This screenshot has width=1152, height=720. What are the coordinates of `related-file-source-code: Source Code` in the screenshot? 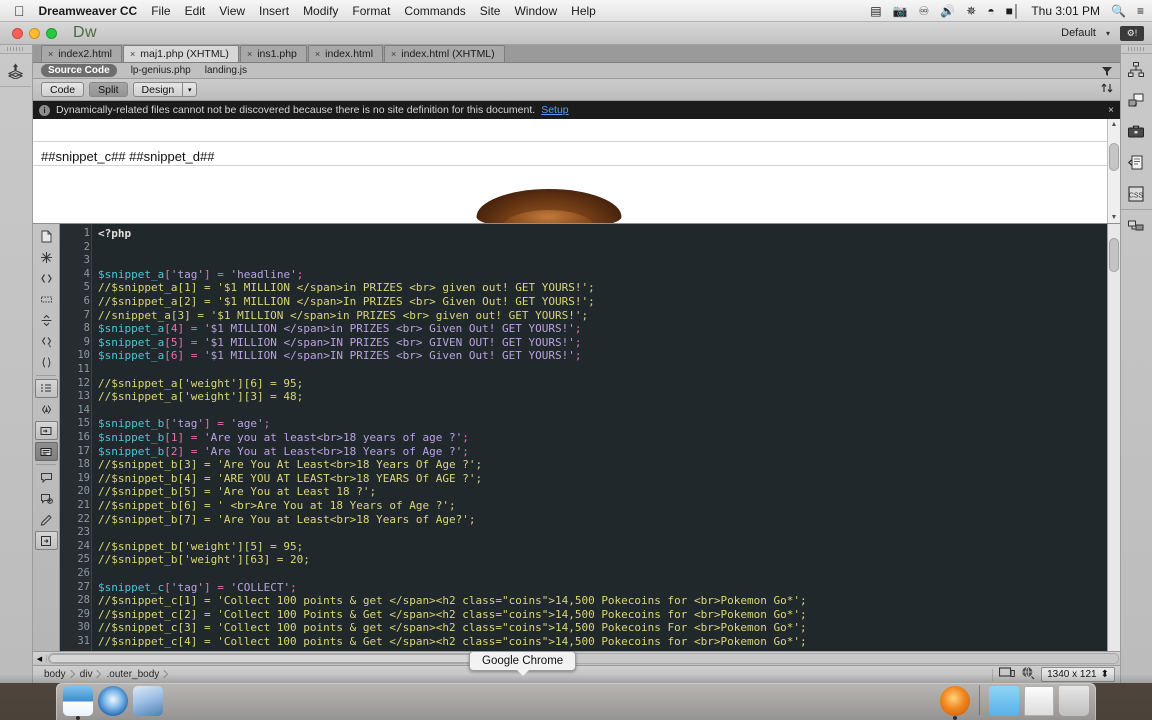 It's located at (79, 70).